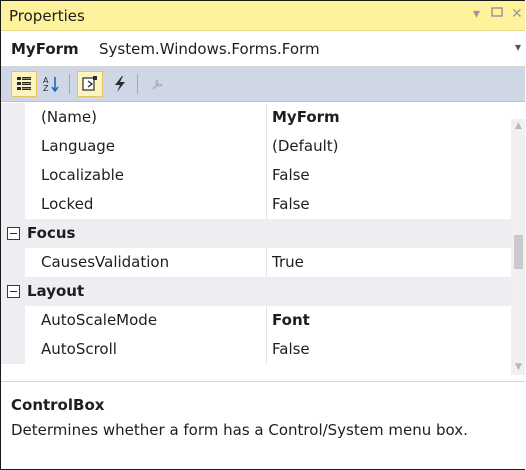  I want to click on property-value: Font, so click(291, 320).